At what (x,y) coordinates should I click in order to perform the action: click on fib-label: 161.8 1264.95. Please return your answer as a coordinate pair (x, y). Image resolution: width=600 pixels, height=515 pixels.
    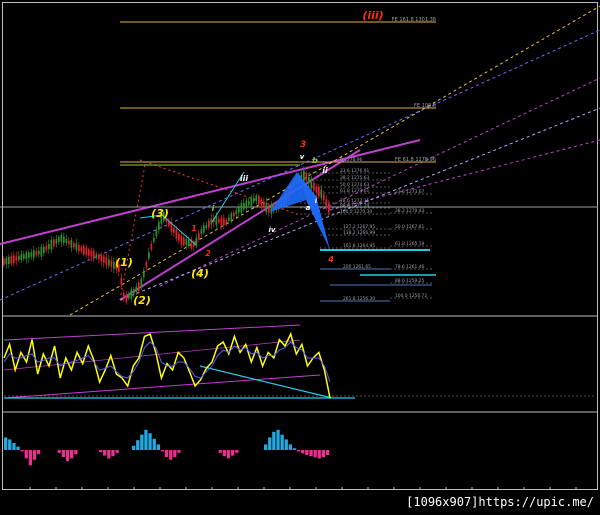
    Looking at the image, I should click on (359, 246).